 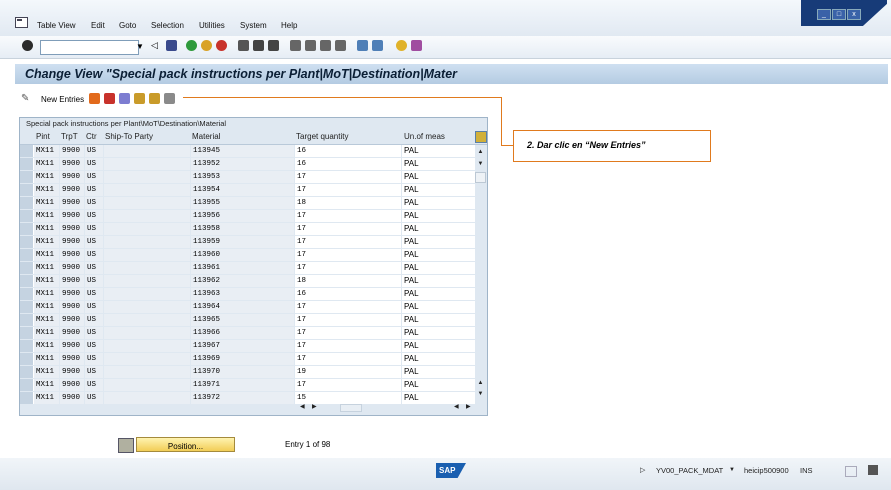 What do you see at coordinates (322, 136) in the screenshot?
I see `column-header-target-quantity: Target quantity` at bounding box center [322, 136].